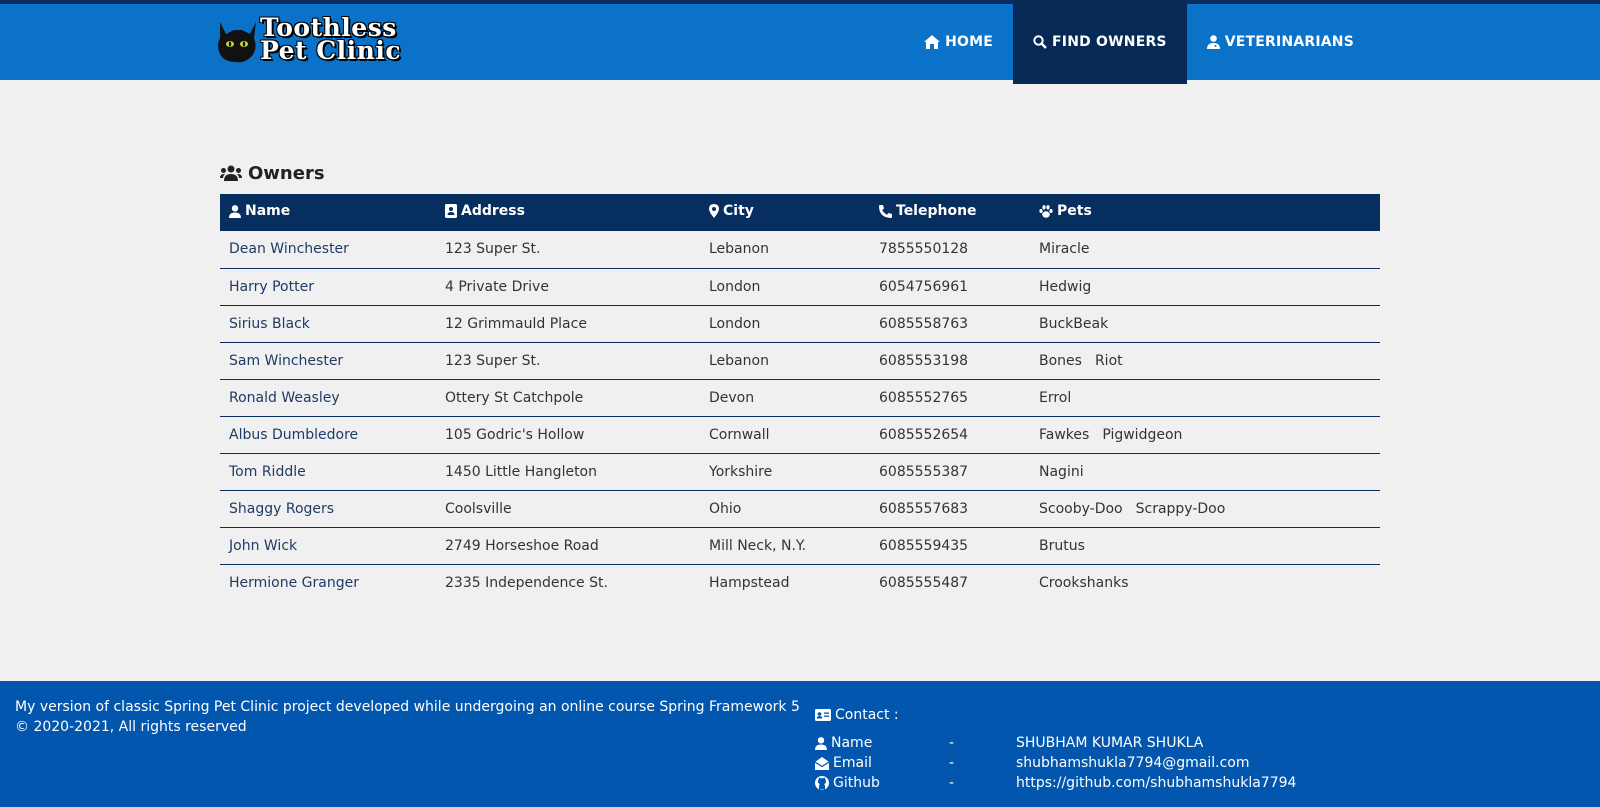  What do you see at coordinates (268, 211) in the screenshot?
I see `col-name-label: Name` at bounding box center [268, 211].